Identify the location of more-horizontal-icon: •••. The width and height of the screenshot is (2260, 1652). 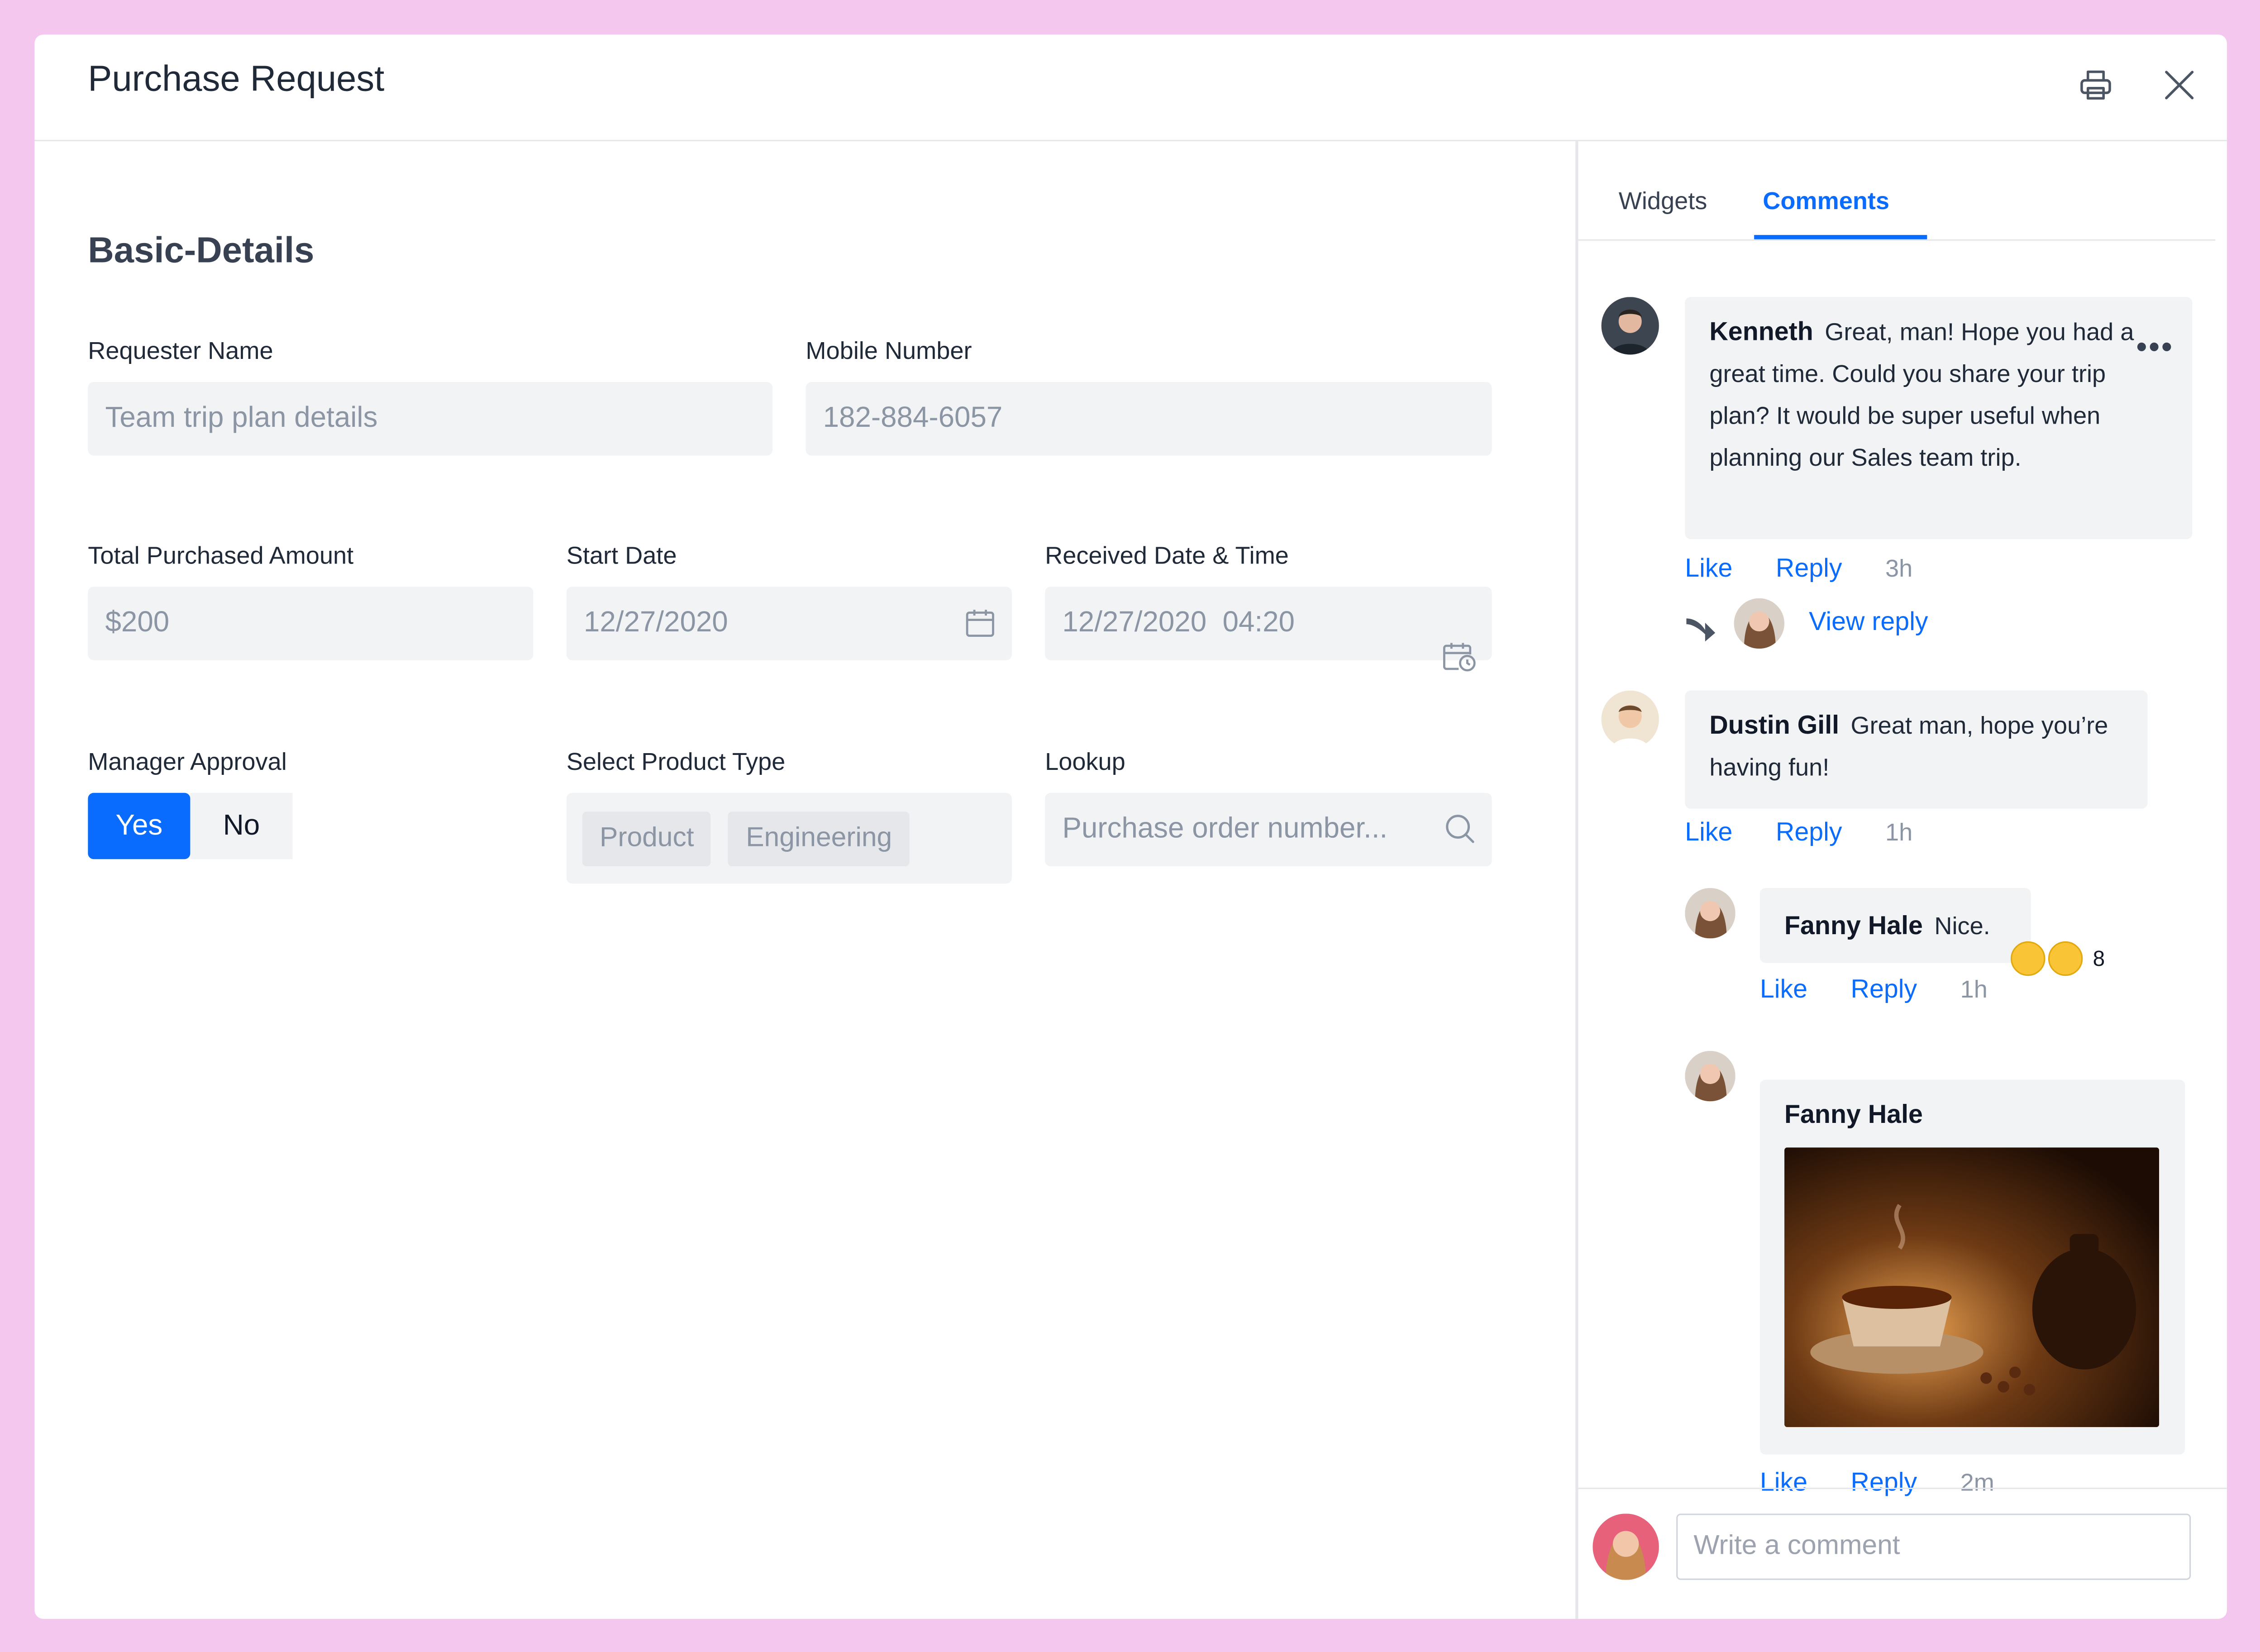
(2155, 347).